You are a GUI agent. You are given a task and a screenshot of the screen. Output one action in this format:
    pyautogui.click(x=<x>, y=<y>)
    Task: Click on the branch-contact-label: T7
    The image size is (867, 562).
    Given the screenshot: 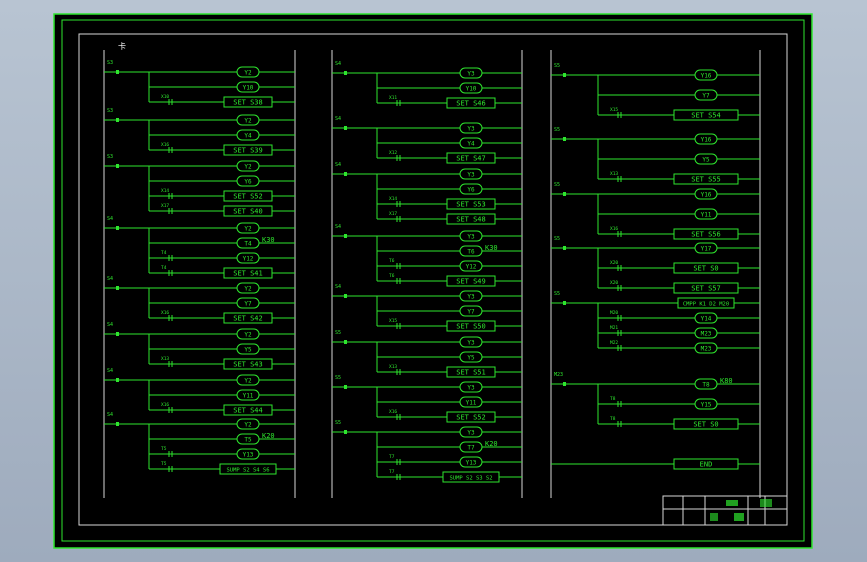 What is the action you would take?
    pyautogui.click(x=392, y=457)
    